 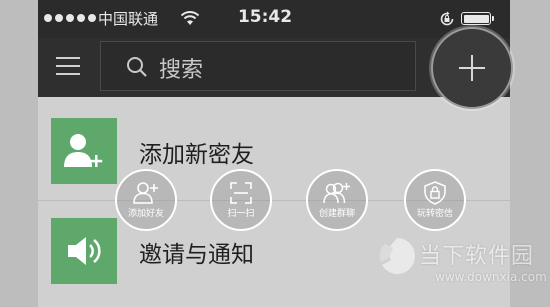 What do you see at coordinates (434, 214) in the screenshot?
I see `quick-action-label: 玩转密信` at bounding box center [434, 214].